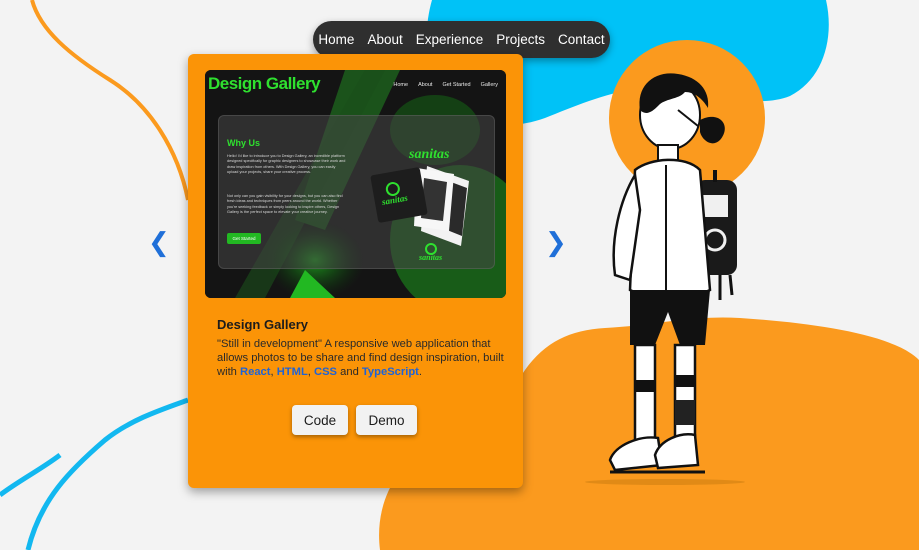 The image size is (919, 550). Describe the element at coordinates (244, 238) in the screenshot. I see `preview-get-started-button: Get Started` at that location.